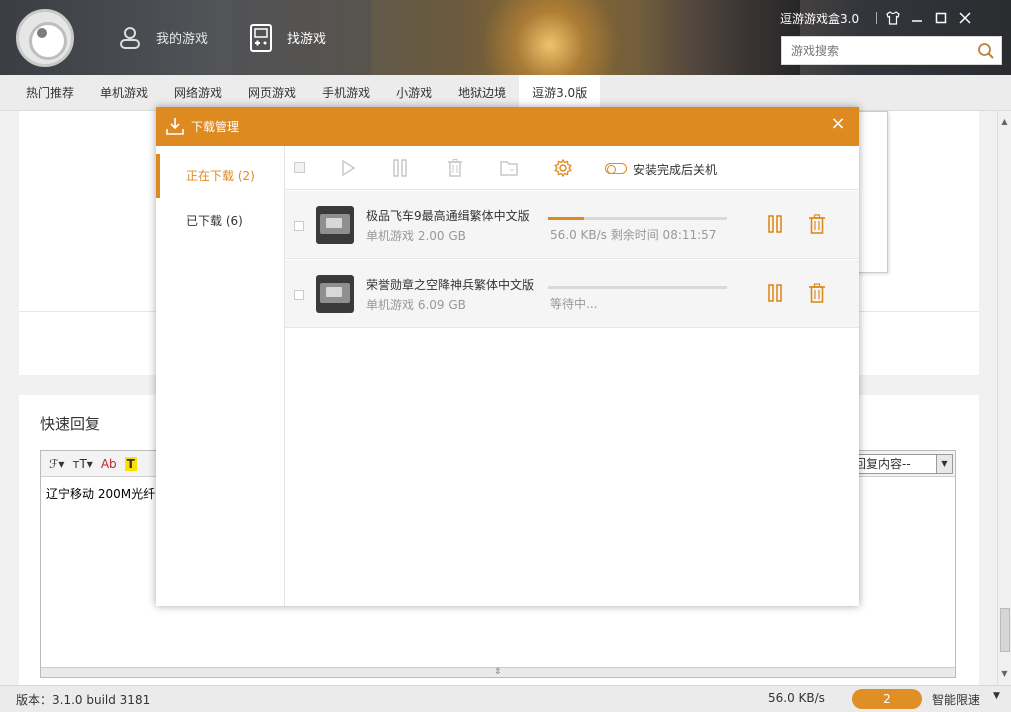 The width and height of the screenshot is (1011, 712). Describe the element at coordinates (175, 126) in the screenshot. I see `download-icon` at that location.